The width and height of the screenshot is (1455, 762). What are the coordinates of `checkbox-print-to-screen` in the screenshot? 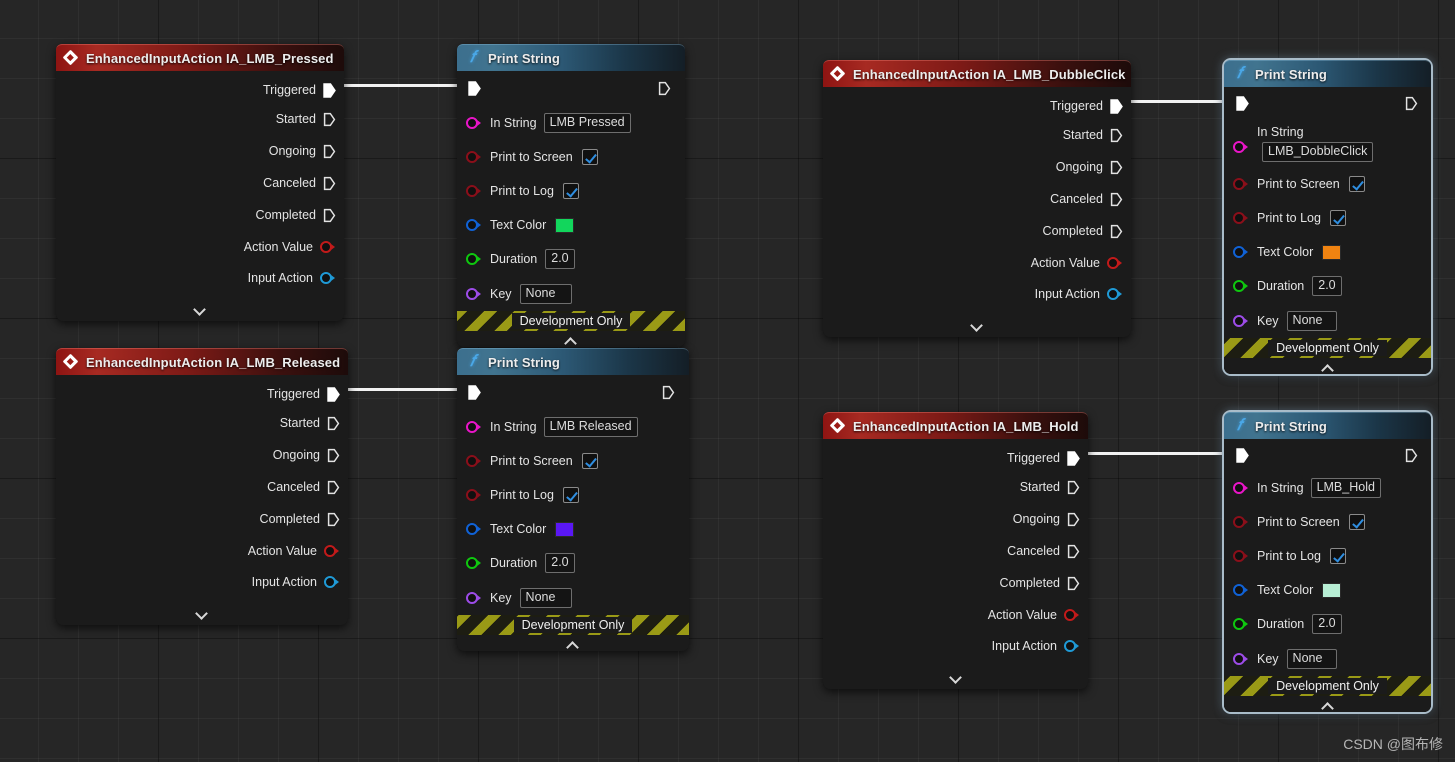 It's located at (589, 461).